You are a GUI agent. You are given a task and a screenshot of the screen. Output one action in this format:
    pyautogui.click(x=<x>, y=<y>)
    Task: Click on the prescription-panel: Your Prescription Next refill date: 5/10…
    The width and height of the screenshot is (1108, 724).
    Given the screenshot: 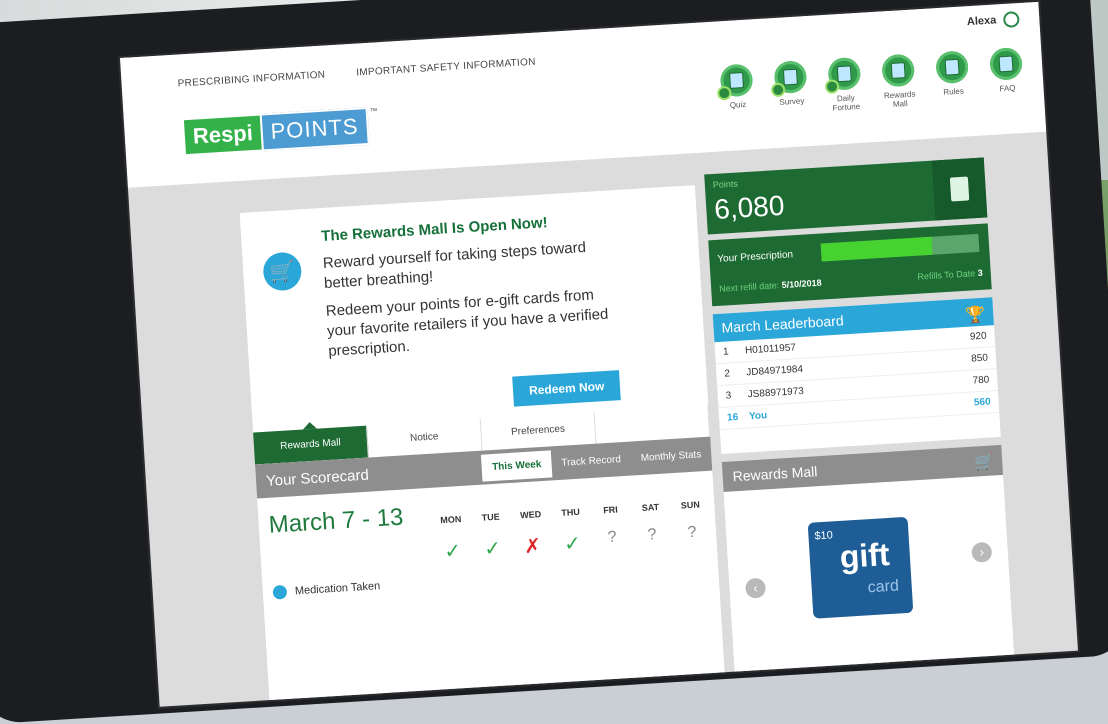 What is the action you would take?
    pyautogui.click(x=850, y=265)
    